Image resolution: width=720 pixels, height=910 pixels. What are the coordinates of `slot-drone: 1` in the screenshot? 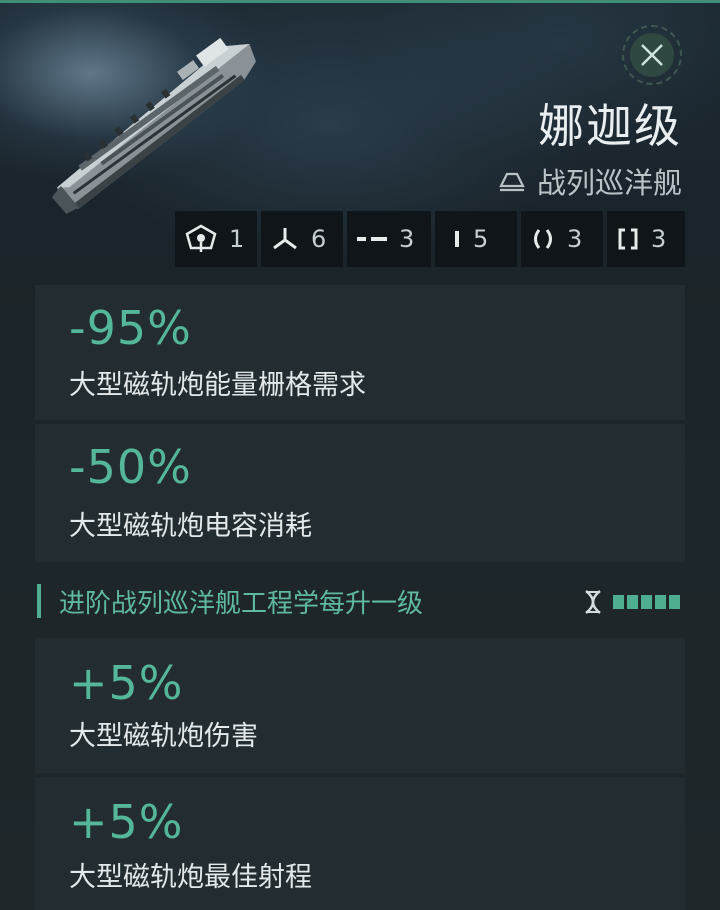 It's located at (216, 239).